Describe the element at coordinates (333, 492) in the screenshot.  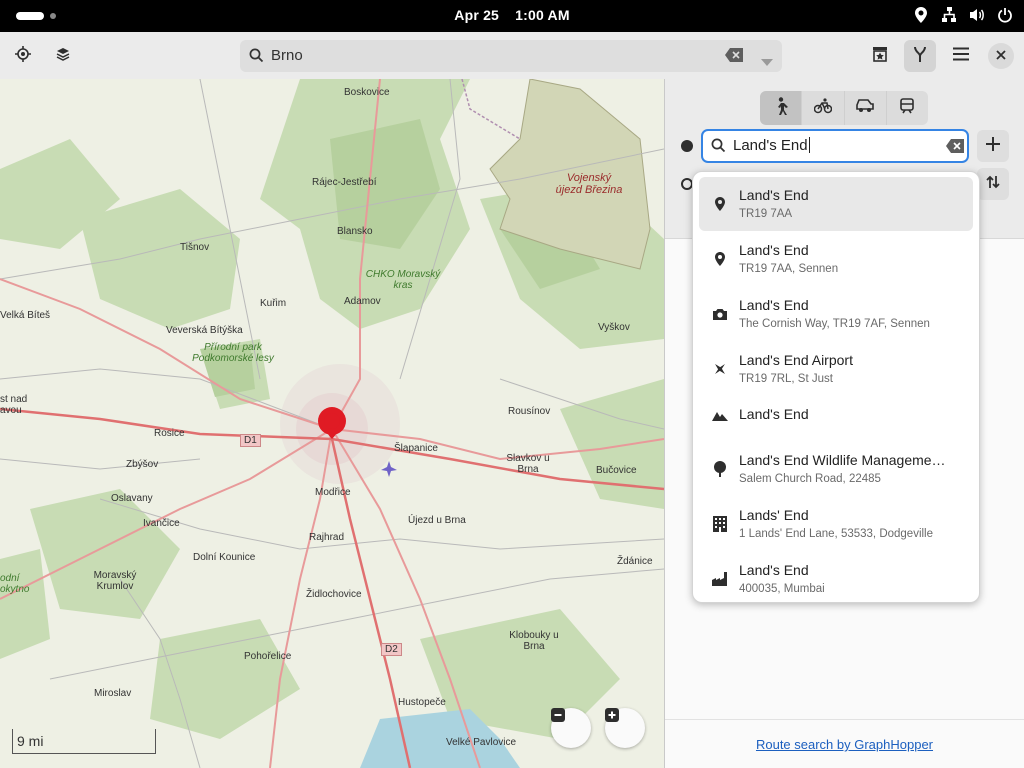
I see `map-label: Modřice` at that location.